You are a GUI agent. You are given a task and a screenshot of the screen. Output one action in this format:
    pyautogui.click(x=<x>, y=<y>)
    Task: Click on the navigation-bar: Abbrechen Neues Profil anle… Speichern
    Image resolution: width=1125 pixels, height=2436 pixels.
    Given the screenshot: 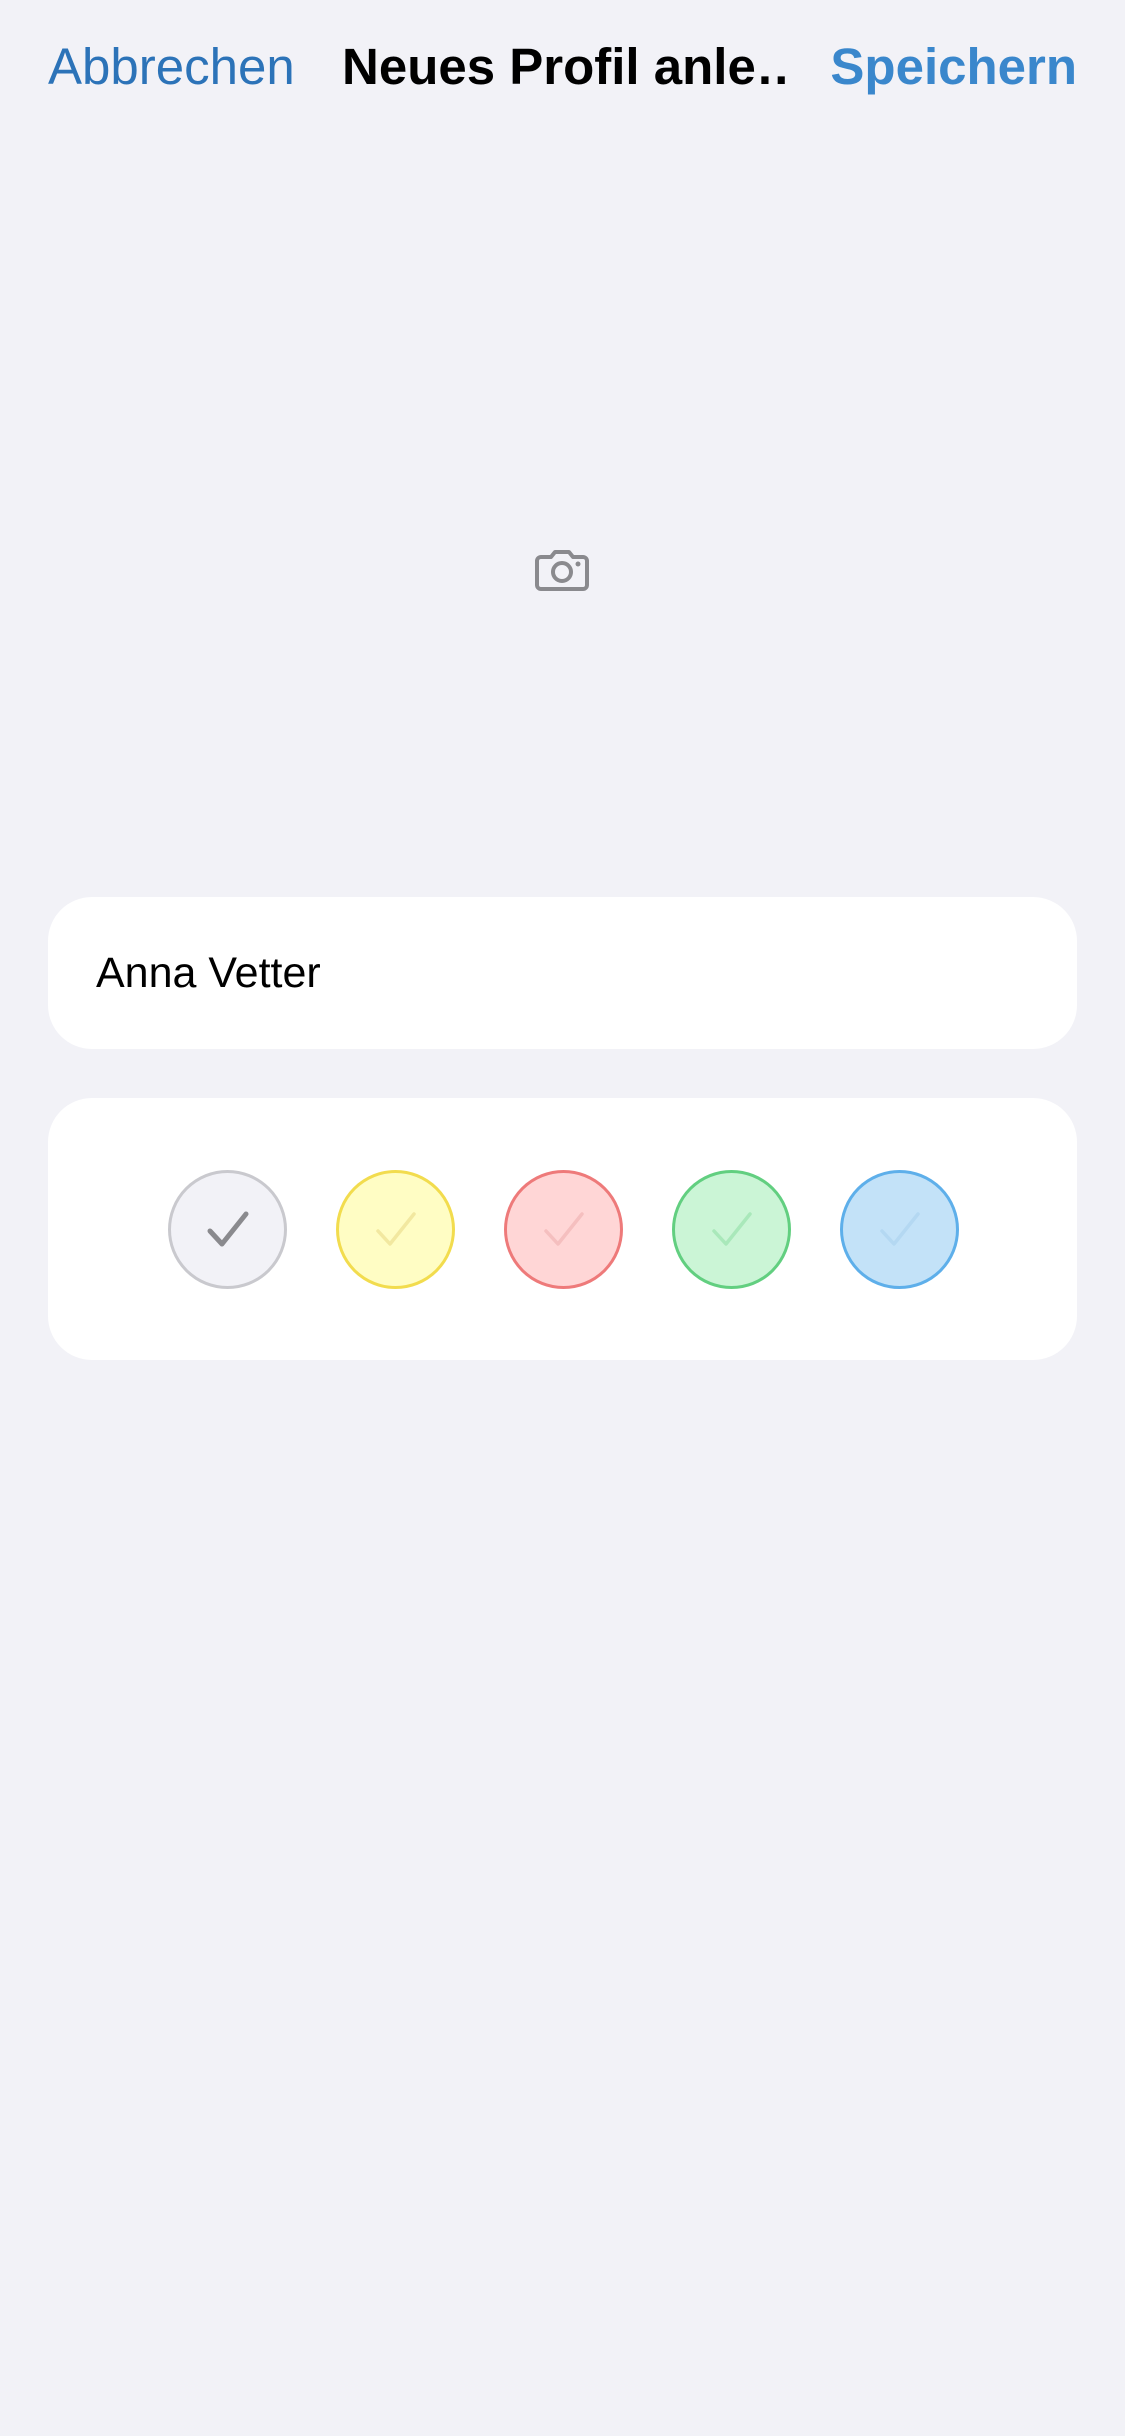 What is the action you would take?
    pyautogui.click(x=562, y=70)
    